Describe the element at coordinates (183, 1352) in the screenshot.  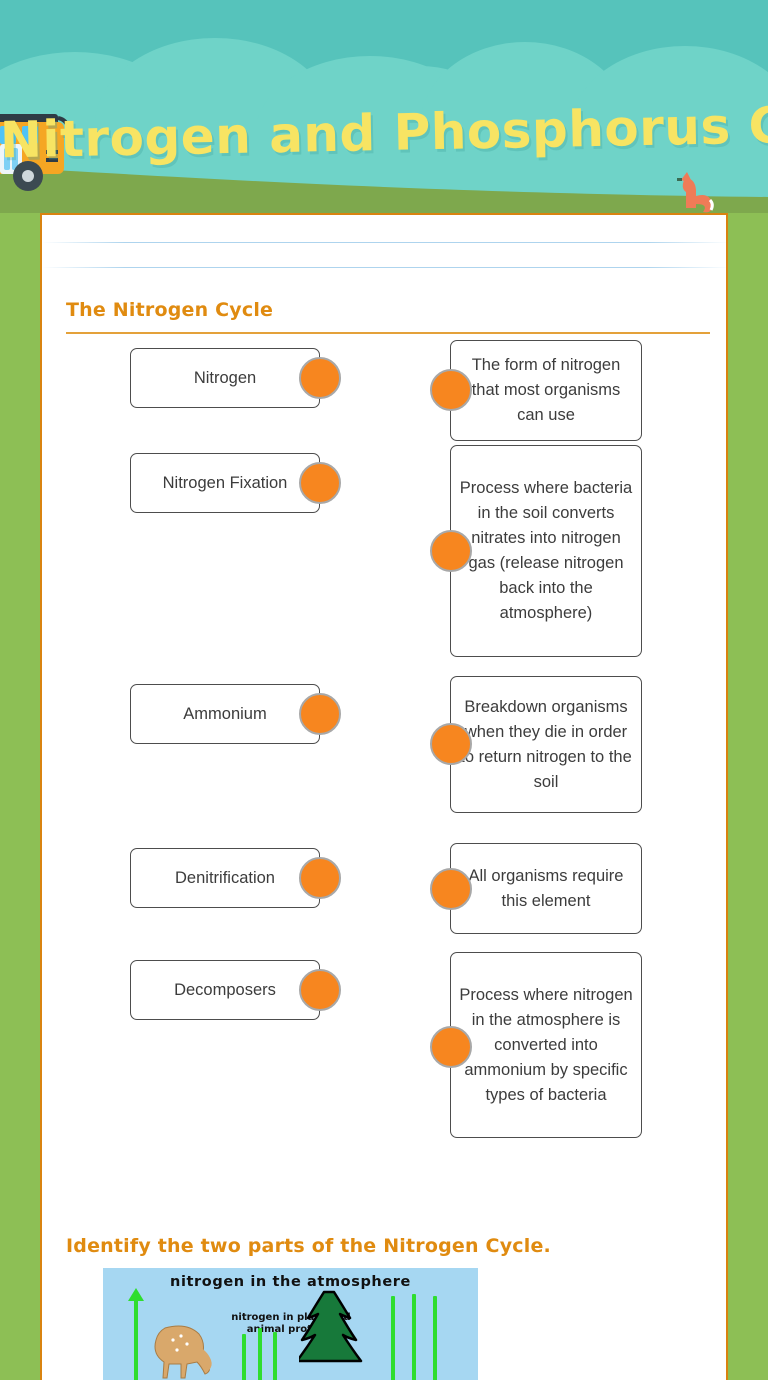
I see `deer-icon` at that location.